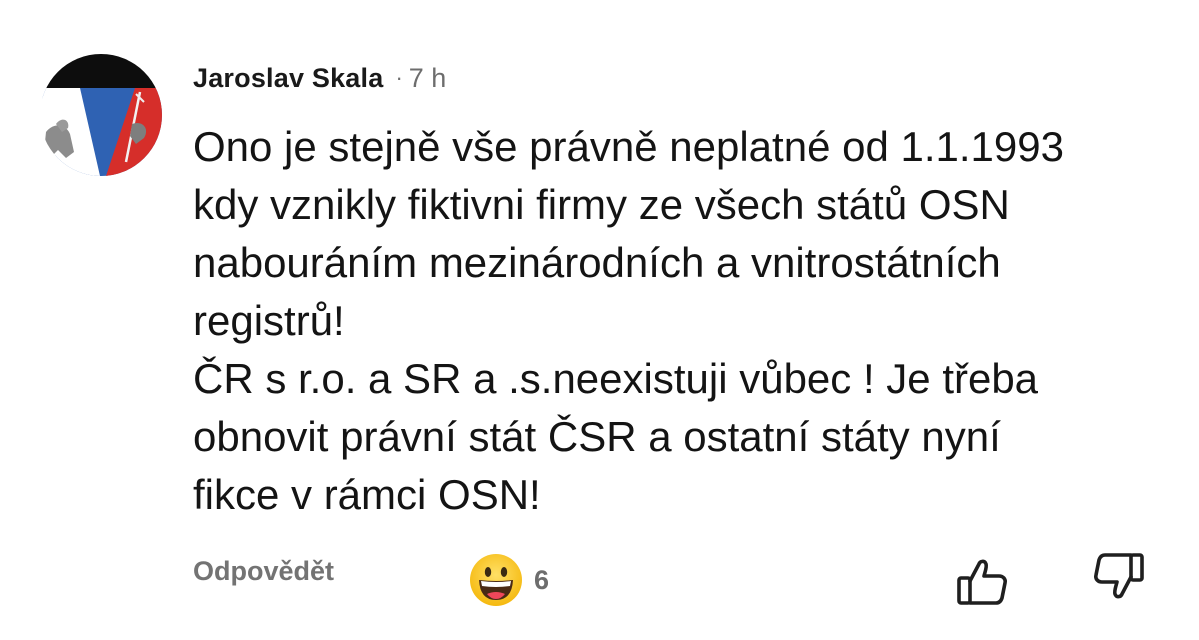 This screenshot has width=1199, height=640. I want to click on timestamp: 7 h, so click(428, 78).